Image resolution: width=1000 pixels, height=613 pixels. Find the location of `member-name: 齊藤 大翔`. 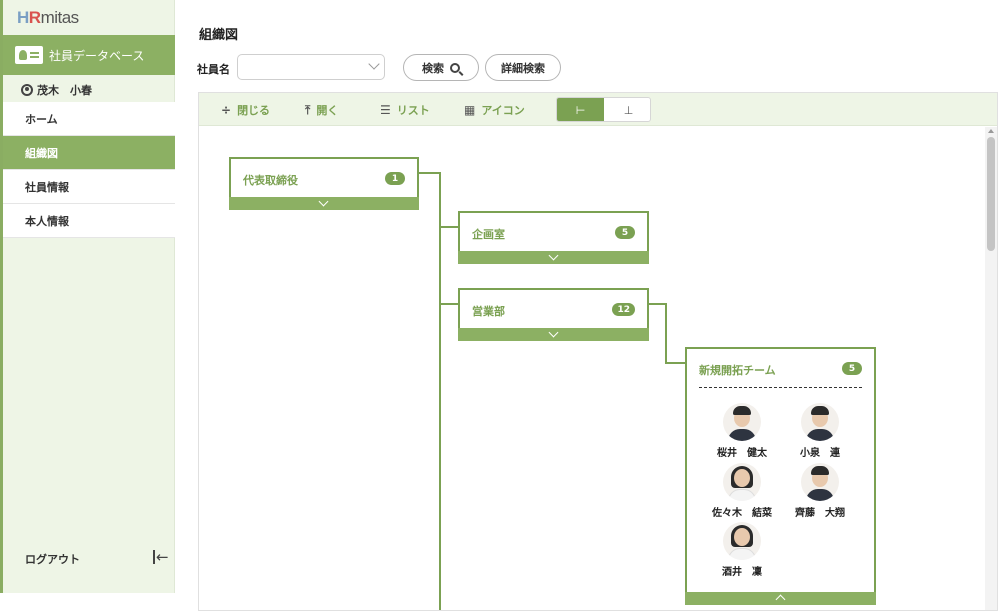

member-name: 齊藤 大翔 is located at coordinates (820, 513).